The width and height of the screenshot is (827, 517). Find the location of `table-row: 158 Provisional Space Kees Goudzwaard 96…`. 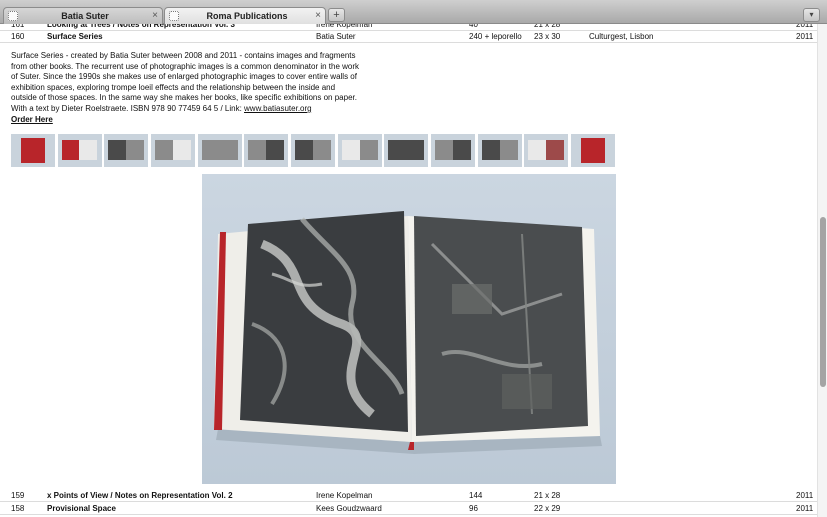

table-row: 158 Provisional Space Kees Goudzwaard 96… is located at coordinates (408, 508).